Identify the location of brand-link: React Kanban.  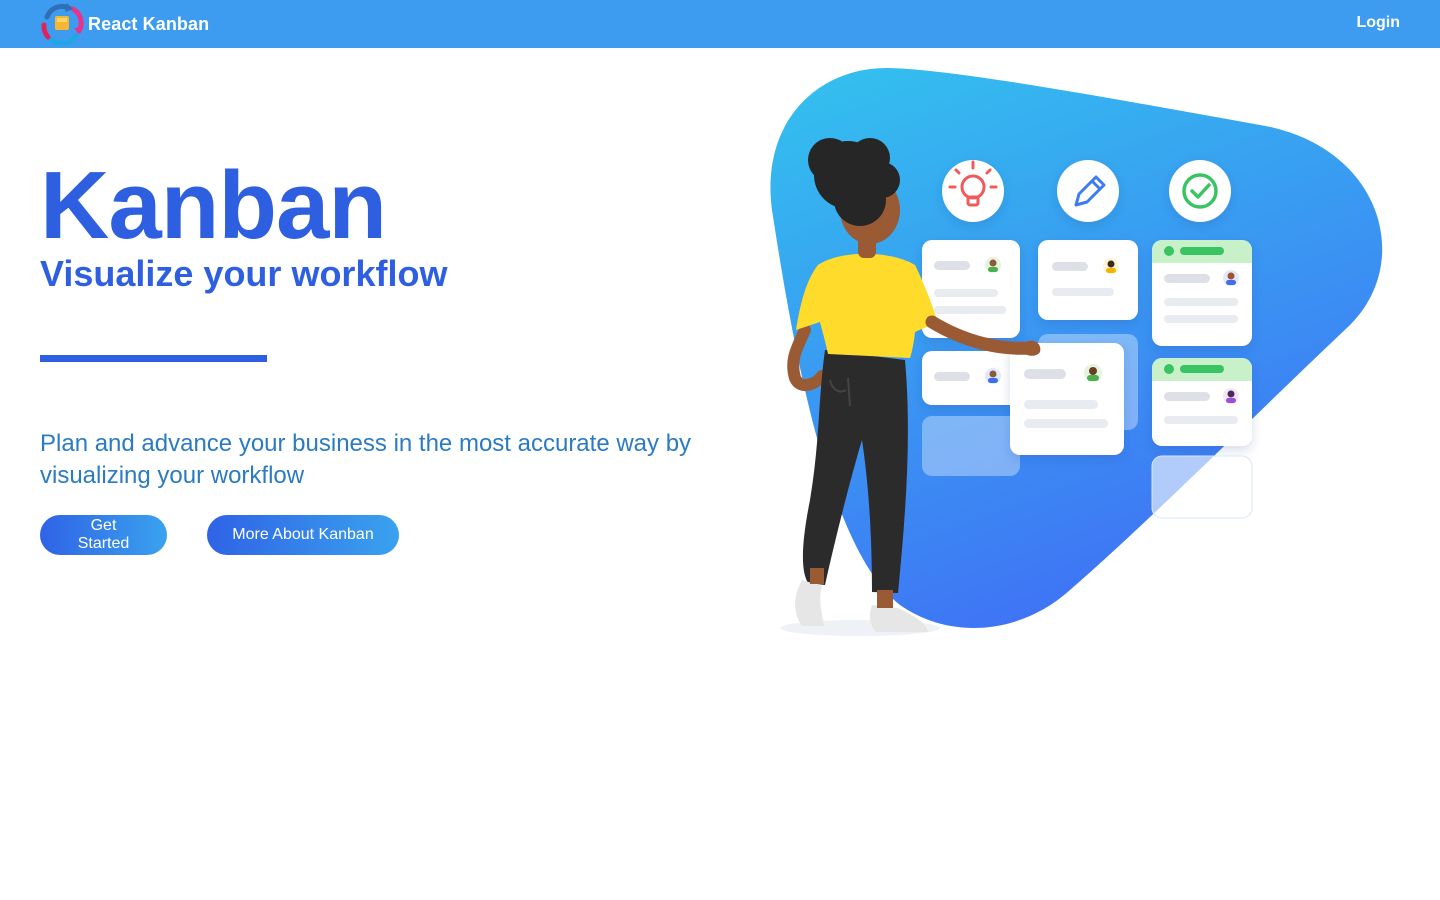
(124, 24).